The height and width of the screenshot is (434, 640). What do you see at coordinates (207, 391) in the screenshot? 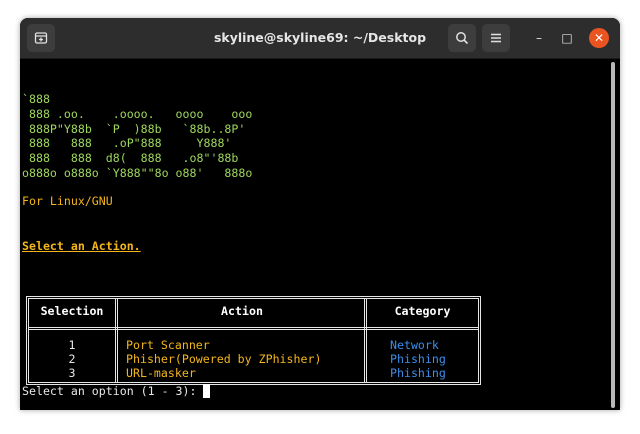
I see `text-cursor` at bounding box center [207, 391].